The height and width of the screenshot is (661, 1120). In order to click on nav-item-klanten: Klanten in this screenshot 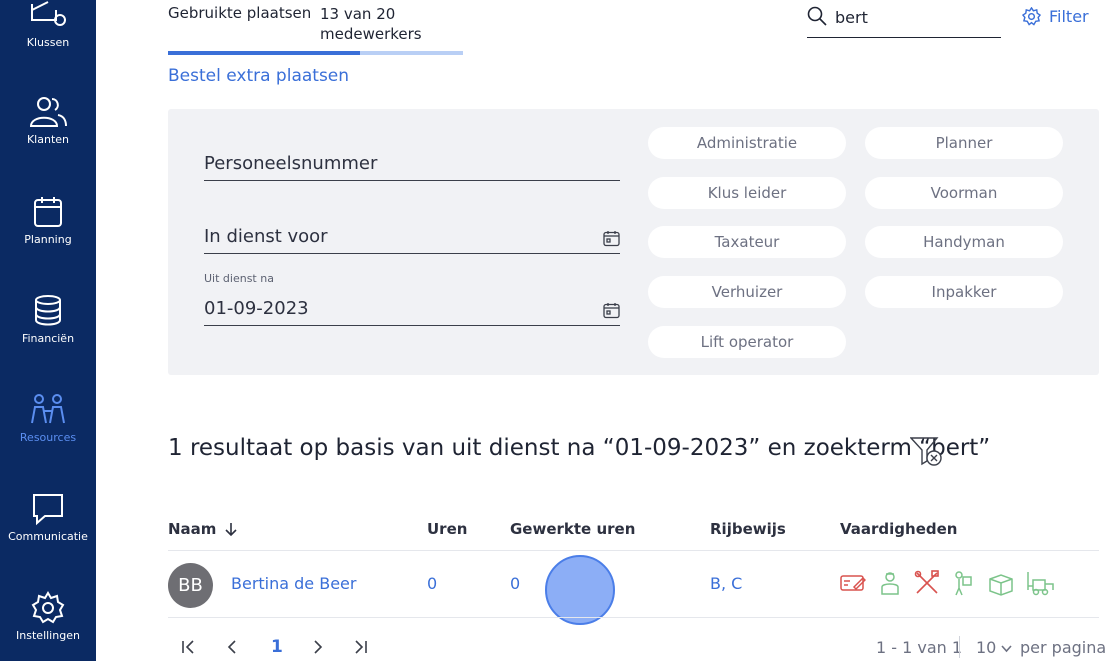, I will do `click(48, 120)`.